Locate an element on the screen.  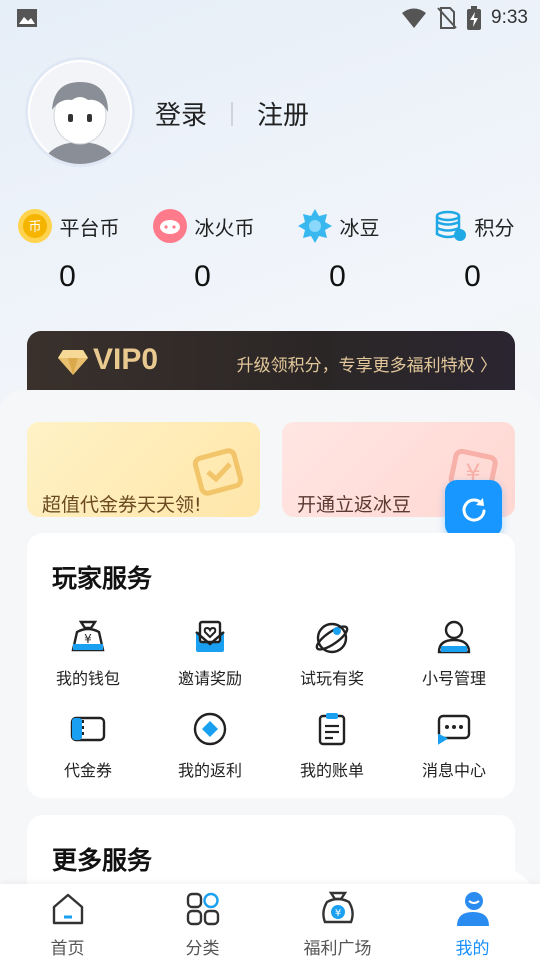
currency-points: 积分 0 is located at coordinates (472, 250).